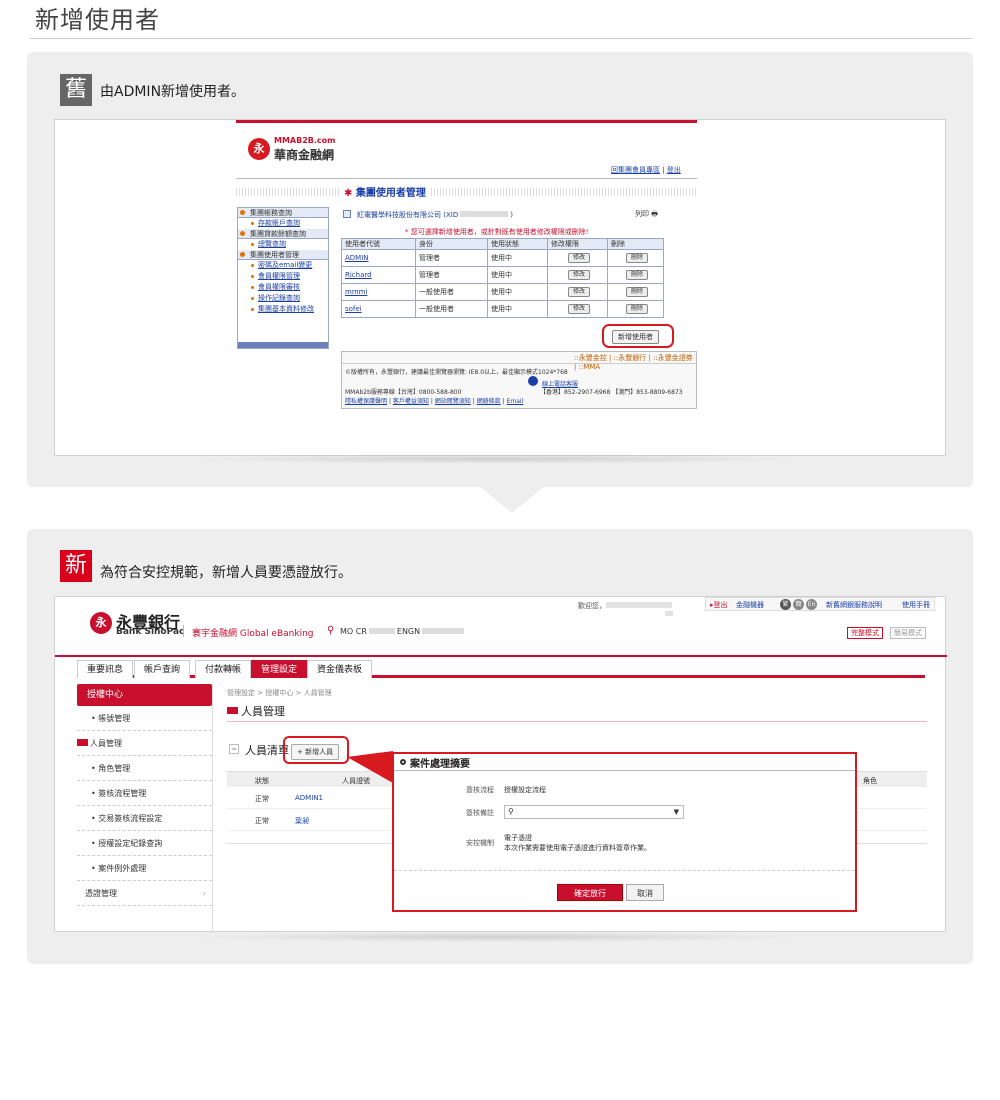 Image resolution: width=1000 pixels, height=1100 pixels. What do you see at coordinates (283, 287) in the screenshot?
I see `old-side-item: 會員權限審核` at bounding box center [283, 287].